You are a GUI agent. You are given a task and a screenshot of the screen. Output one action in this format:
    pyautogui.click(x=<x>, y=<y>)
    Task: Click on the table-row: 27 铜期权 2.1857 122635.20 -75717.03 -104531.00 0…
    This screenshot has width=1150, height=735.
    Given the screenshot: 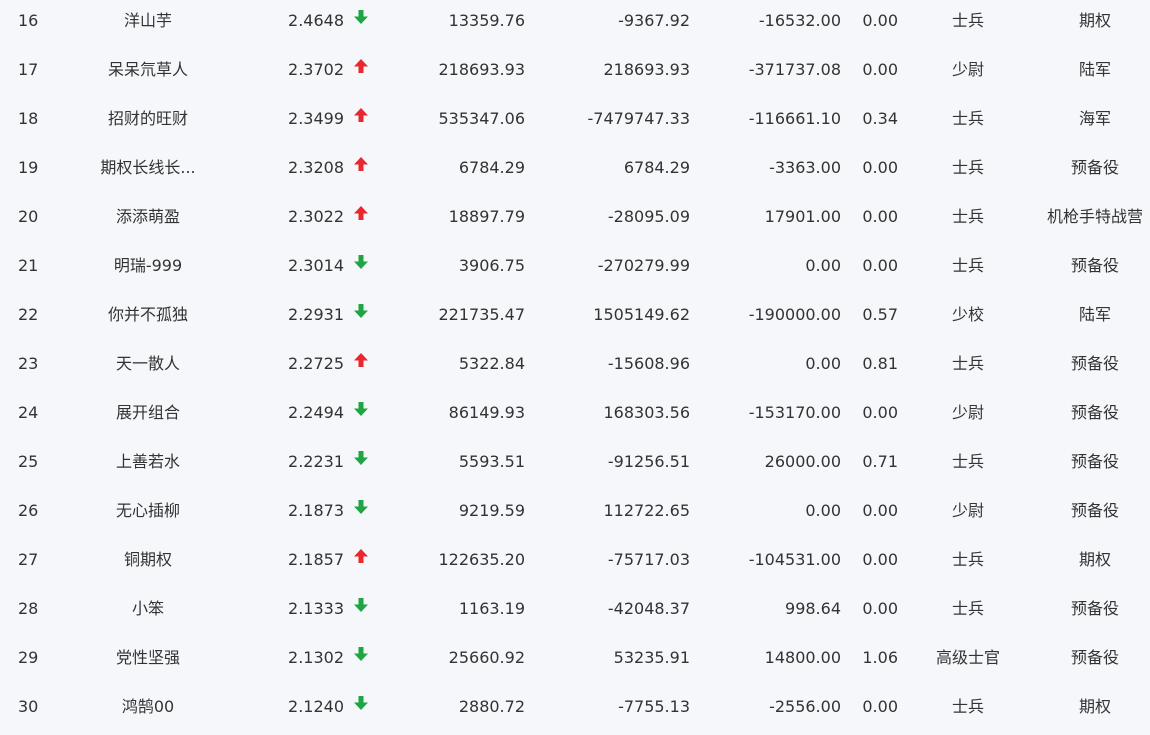 What is the action you would take?
    pyautogui.click(x=575, y=563)
    